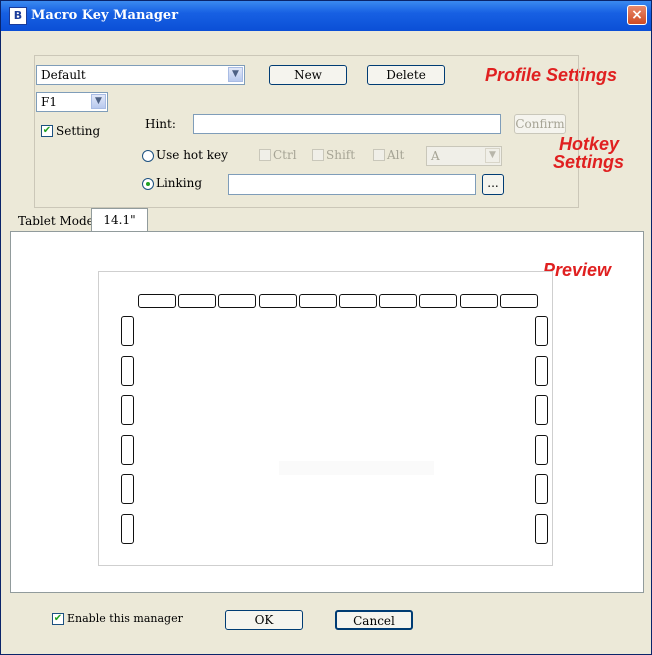  I want to click on preview-annotation: Preview, so click(577, 270).